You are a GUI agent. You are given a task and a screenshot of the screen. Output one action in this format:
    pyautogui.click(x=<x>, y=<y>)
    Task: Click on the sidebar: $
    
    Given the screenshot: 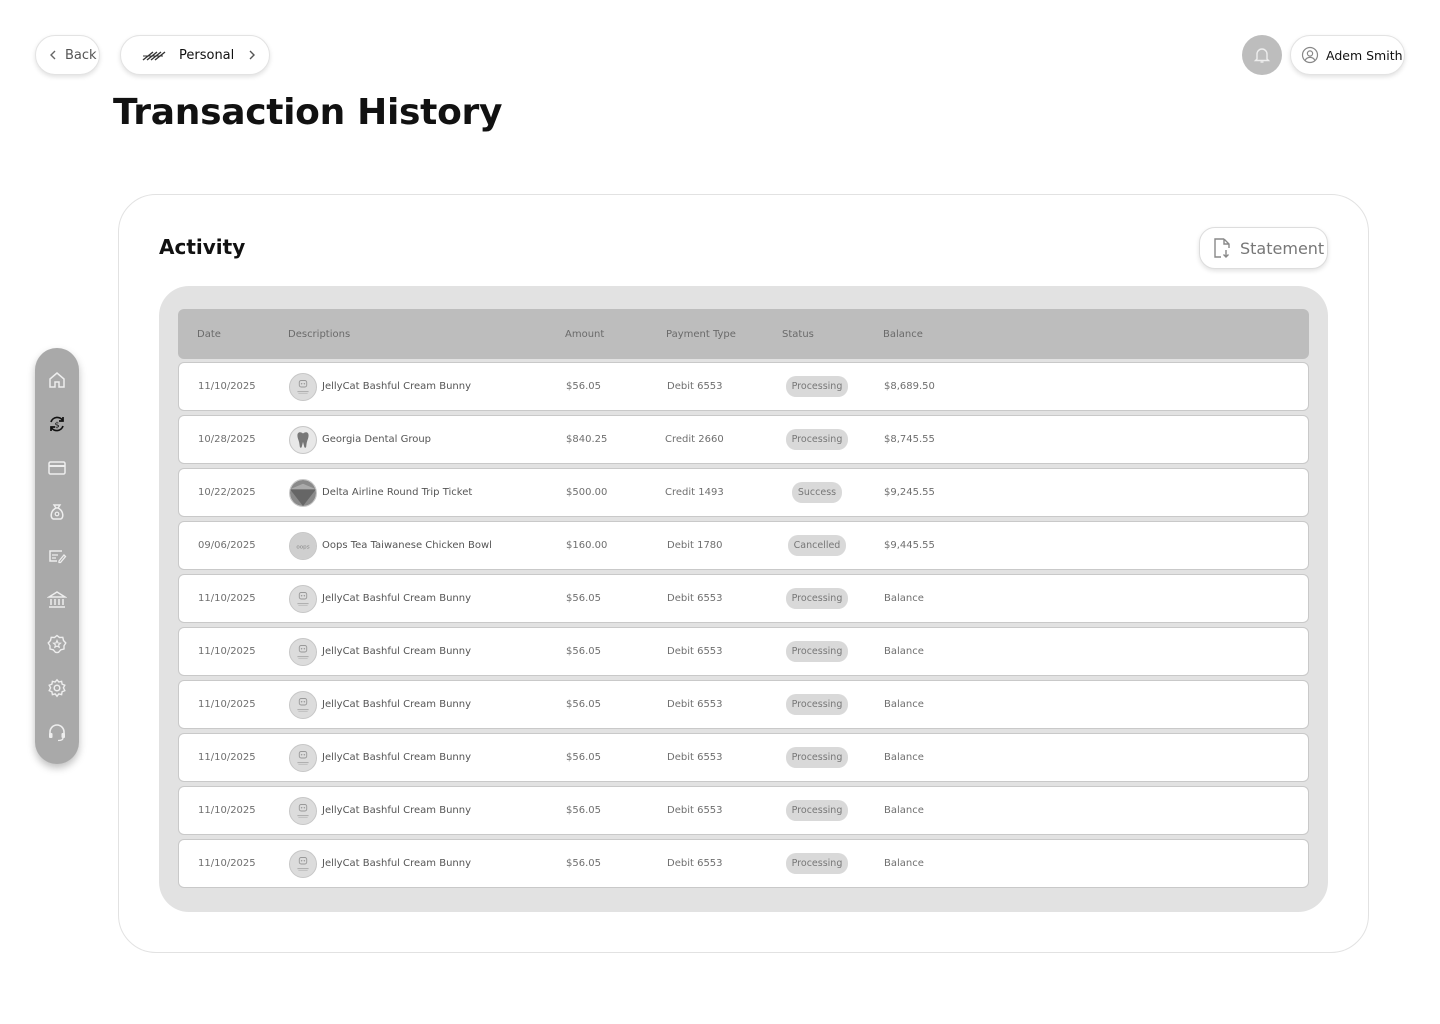 What is the action you would take?
    pyautogui.click(x=57, y=556)
    